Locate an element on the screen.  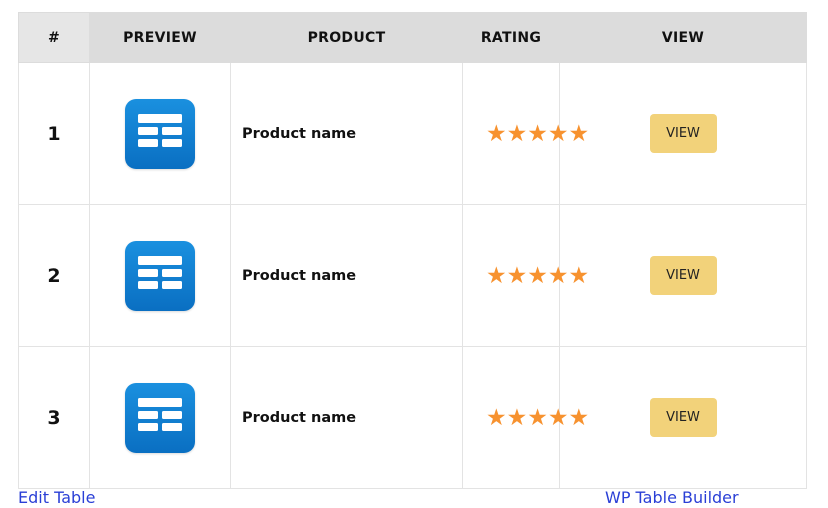
footer-links: Edit Table WP Table Builder is located at coordinates (414, 498).